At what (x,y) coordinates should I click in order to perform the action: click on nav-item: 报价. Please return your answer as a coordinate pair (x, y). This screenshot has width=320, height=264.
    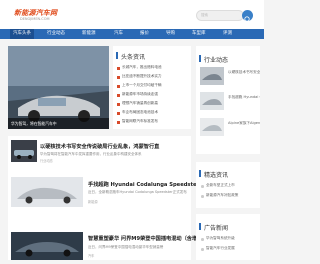
    Looking at the image, I should click on (144, 34).